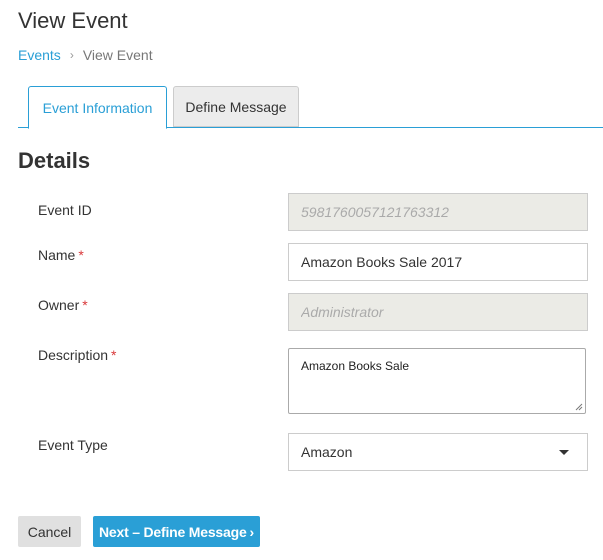 The height and width of the screenshot is (560, 603). I want to click on name-label: Name *, so click(61, 255).